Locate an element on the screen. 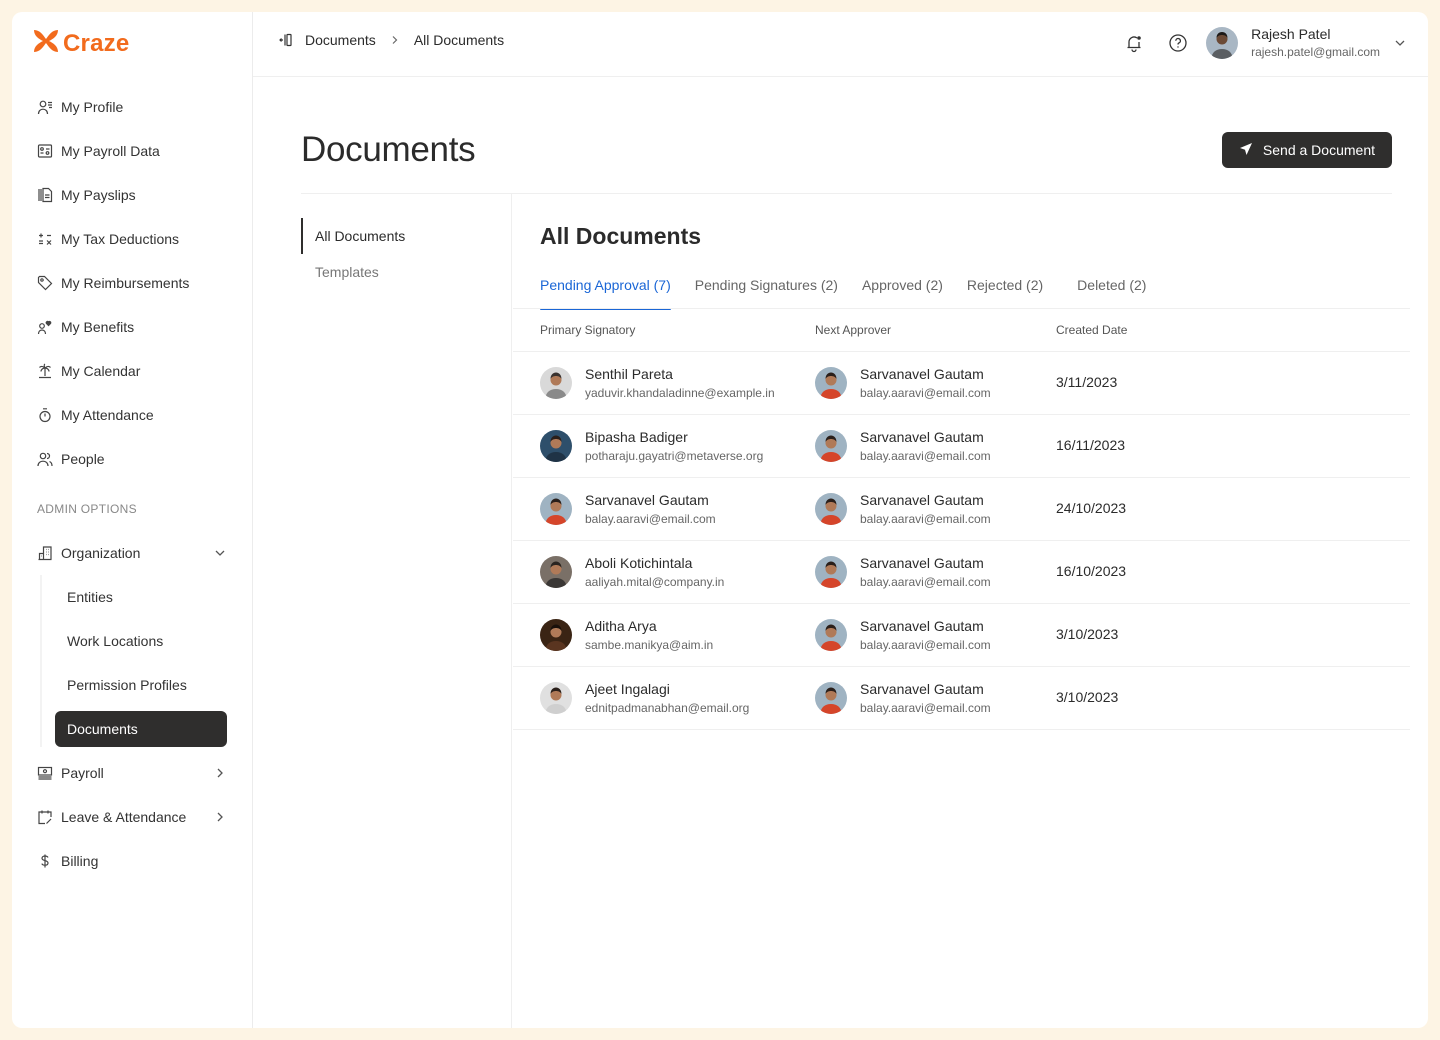 The height and width of the screenshot is (1040, 1440). money-icon is located at coordinates (45, 773).